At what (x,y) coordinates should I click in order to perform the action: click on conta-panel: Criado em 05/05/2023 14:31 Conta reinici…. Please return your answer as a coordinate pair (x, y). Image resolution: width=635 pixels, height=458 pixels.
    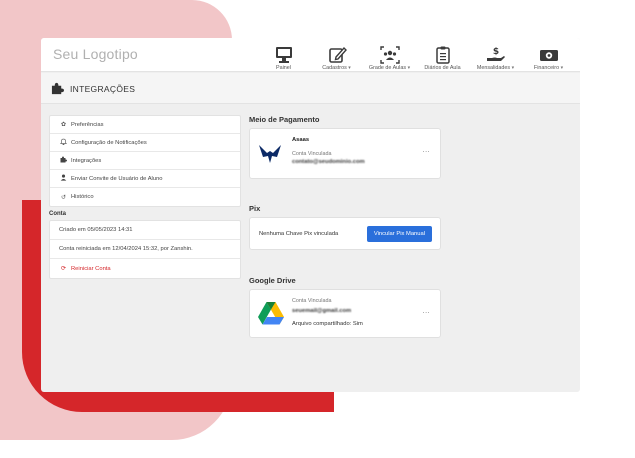
    Looking at the image, I should click on (145, 249).